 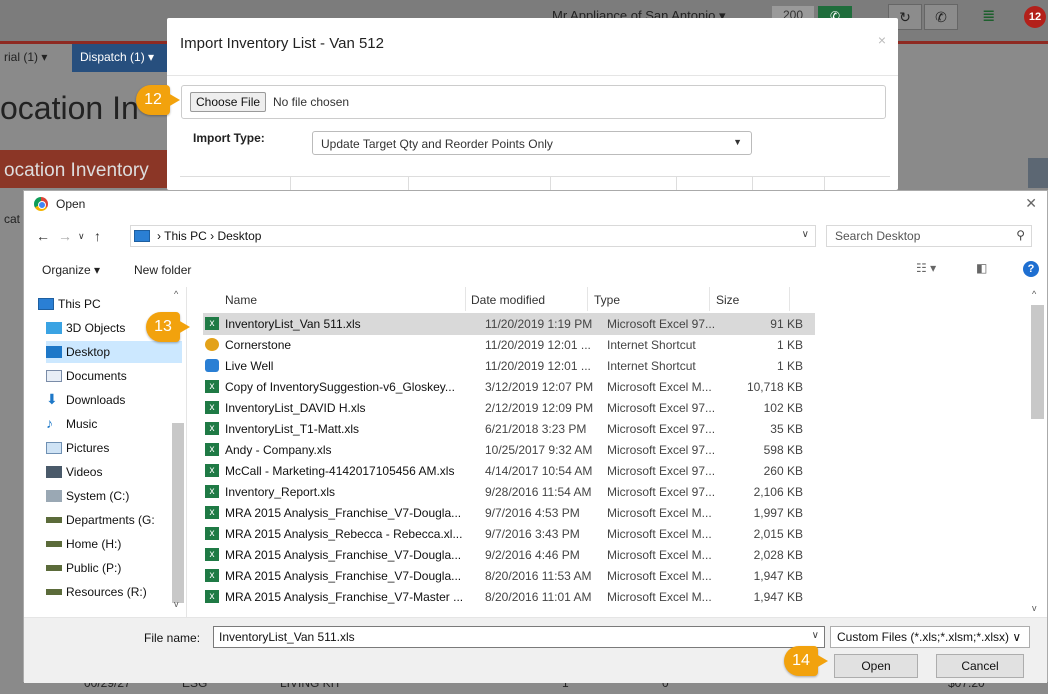 What do you see at coordinates (980, 666) in the screenshot?
I see `cancel-button: Cancel` at bounding box center [980, 666].